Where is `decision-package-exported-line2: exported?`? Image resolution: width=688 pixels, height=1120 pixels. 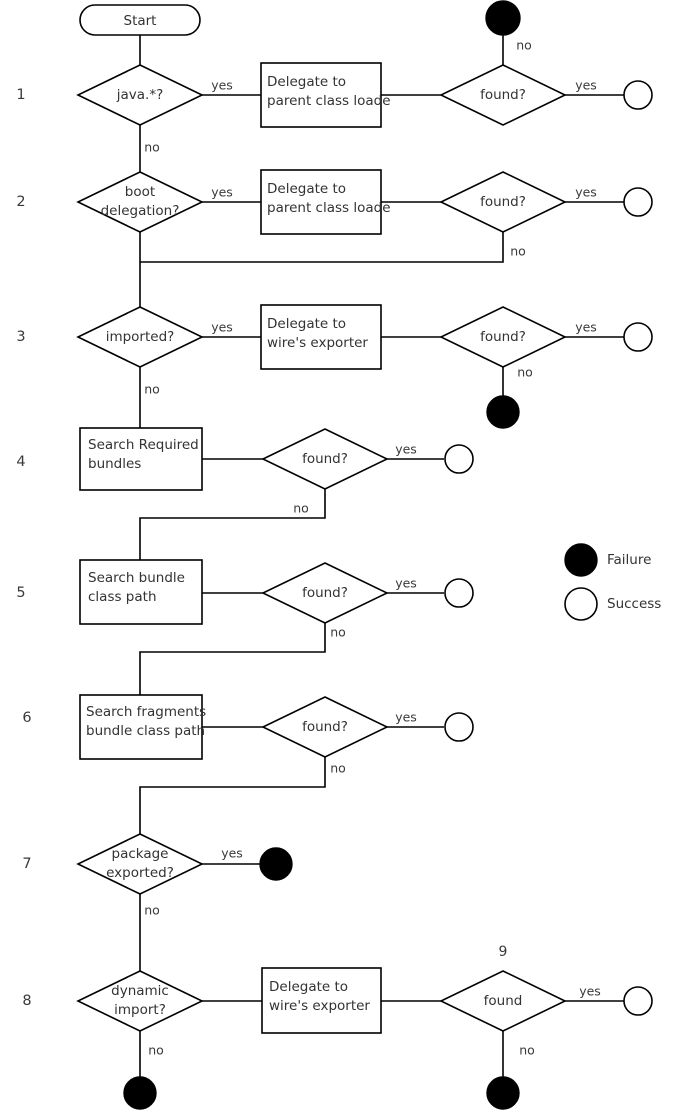 decision-package-exported-line2: exported? is located at coordinates (140, 873).